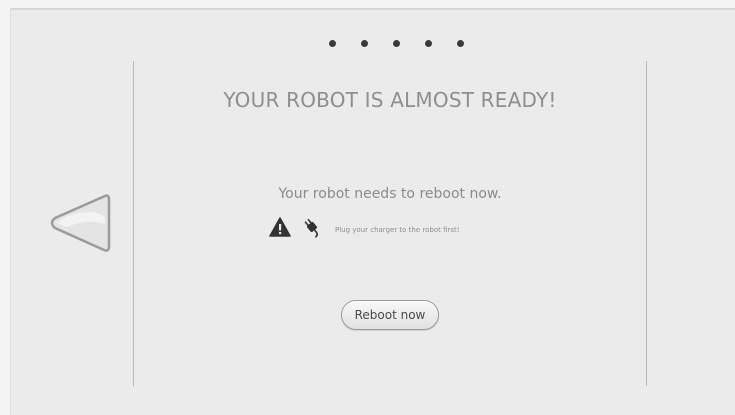 This screenshot has width=735, height=415. What do you see at coordinates (397, 230) in the screenshot?
I see `charger-hint: Plug your charger to the robot first!` at bounding box center [397, 230].